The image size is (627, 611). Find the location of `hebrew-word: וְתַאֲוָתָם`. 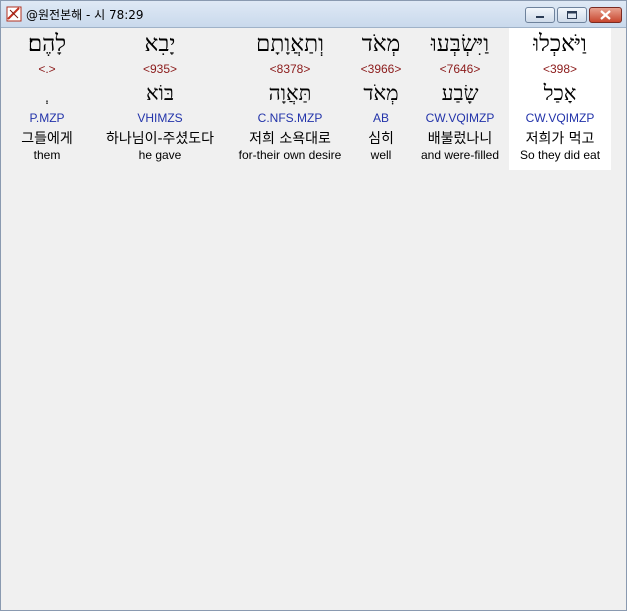

hebrew-word: וְתַאֲוָתָם is located at coordinates (290, 44).